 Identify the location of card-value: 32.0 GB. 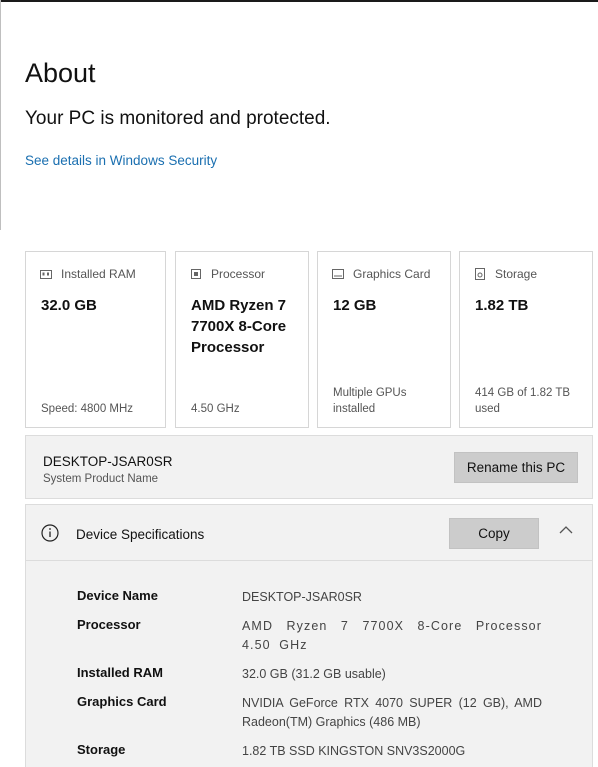
(69, 305).